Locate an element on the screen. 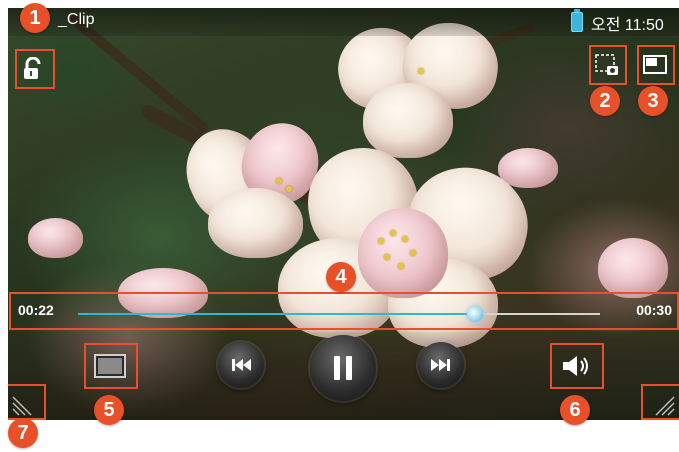 This screenshot has width=679, height=452. pause-button is located at coordinates (343, 368).